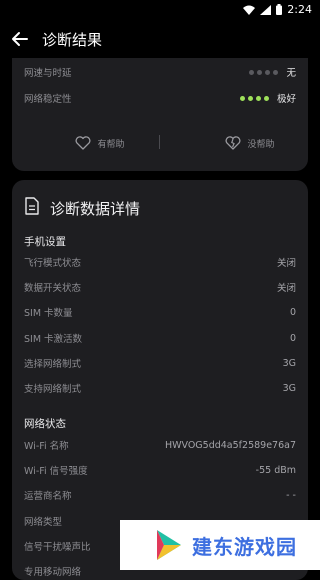 This screenshot has width=320, height=580. Describe the element at coordinates (46, 446) in the screenshot. I see `row-label: Wi-Fi 名称` at that location.